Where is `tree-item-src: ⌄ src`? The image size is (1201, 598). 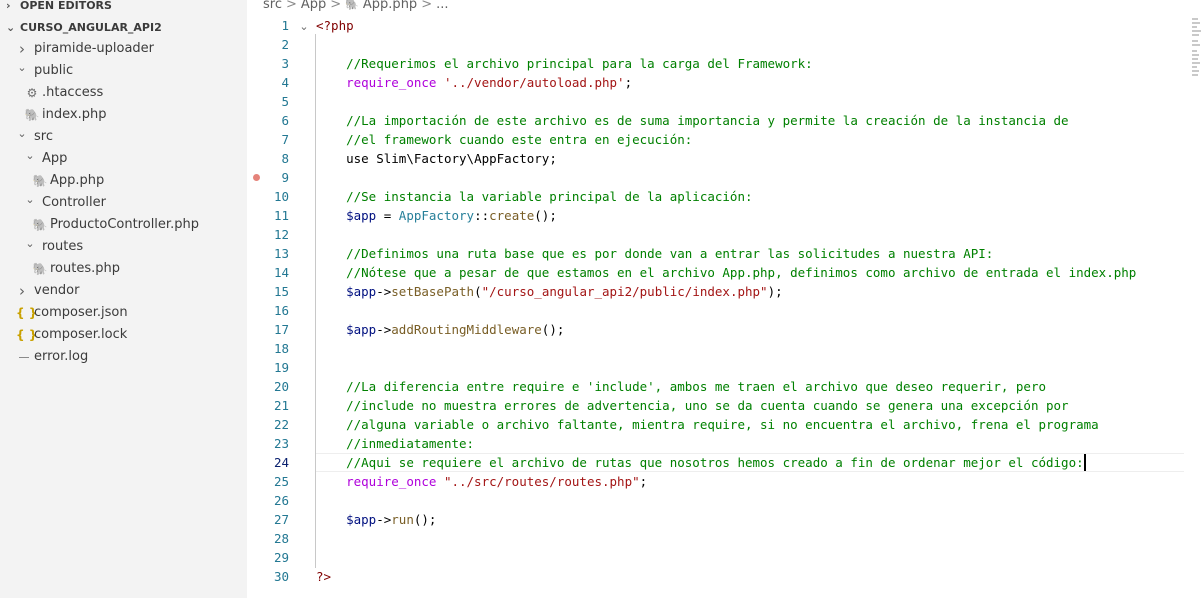 tree-item-src: ⌄ src is located at coordinates (123, 137).